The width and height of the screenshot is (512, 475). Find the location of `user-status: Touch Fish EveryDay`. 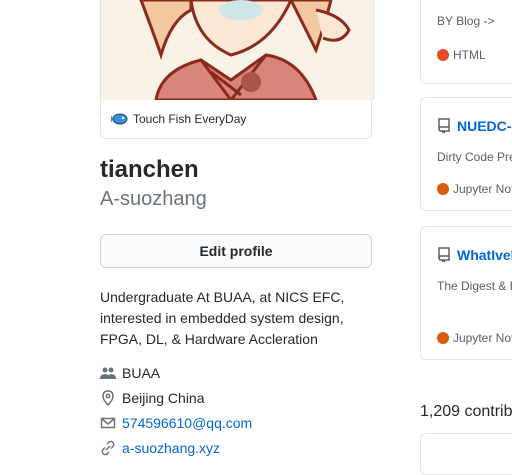

user-status: Touch Fish EveryDay is located at coordinates (236, 119).